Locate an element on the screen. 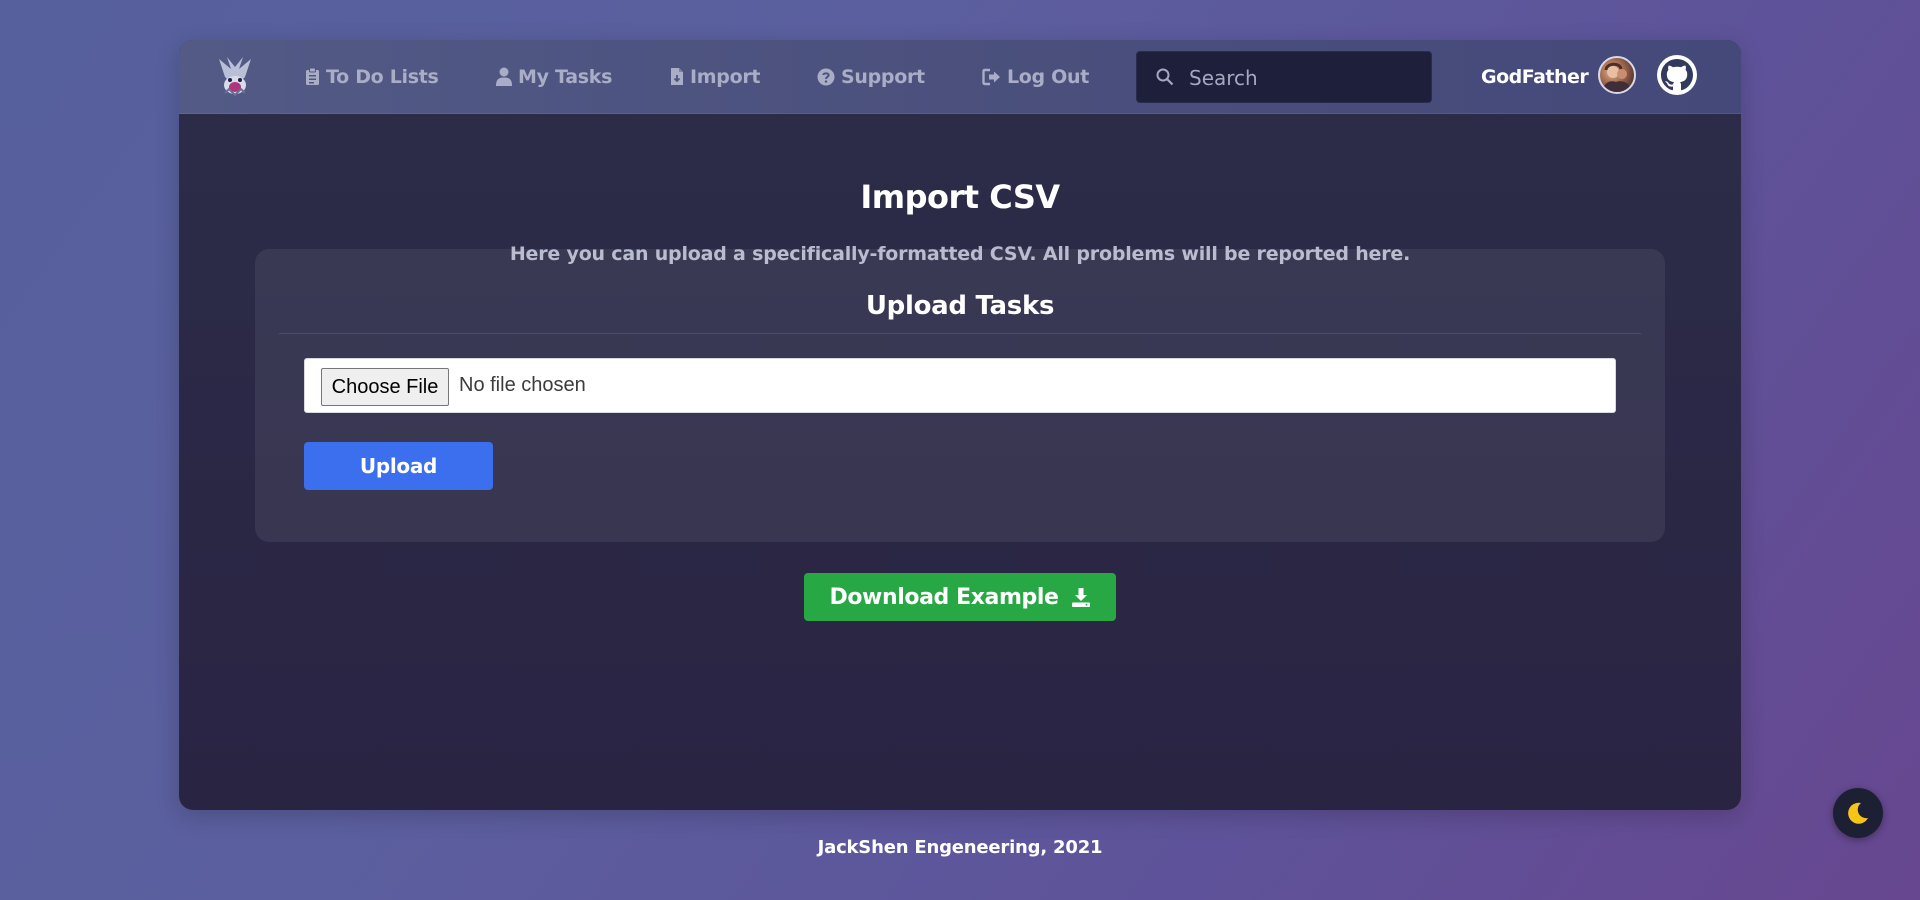 The width and height of the screenshot is (1920, 900). nav-item-label: Support is located at coordinates (883, 76).